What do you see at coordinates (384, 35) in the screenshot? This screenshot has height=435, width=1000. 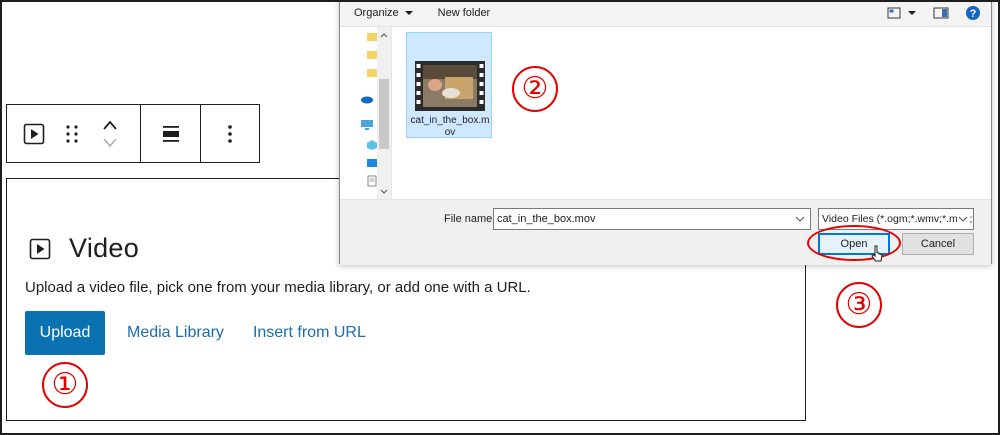 I see `scroll-up-icon` at bounding box center [384, 35].